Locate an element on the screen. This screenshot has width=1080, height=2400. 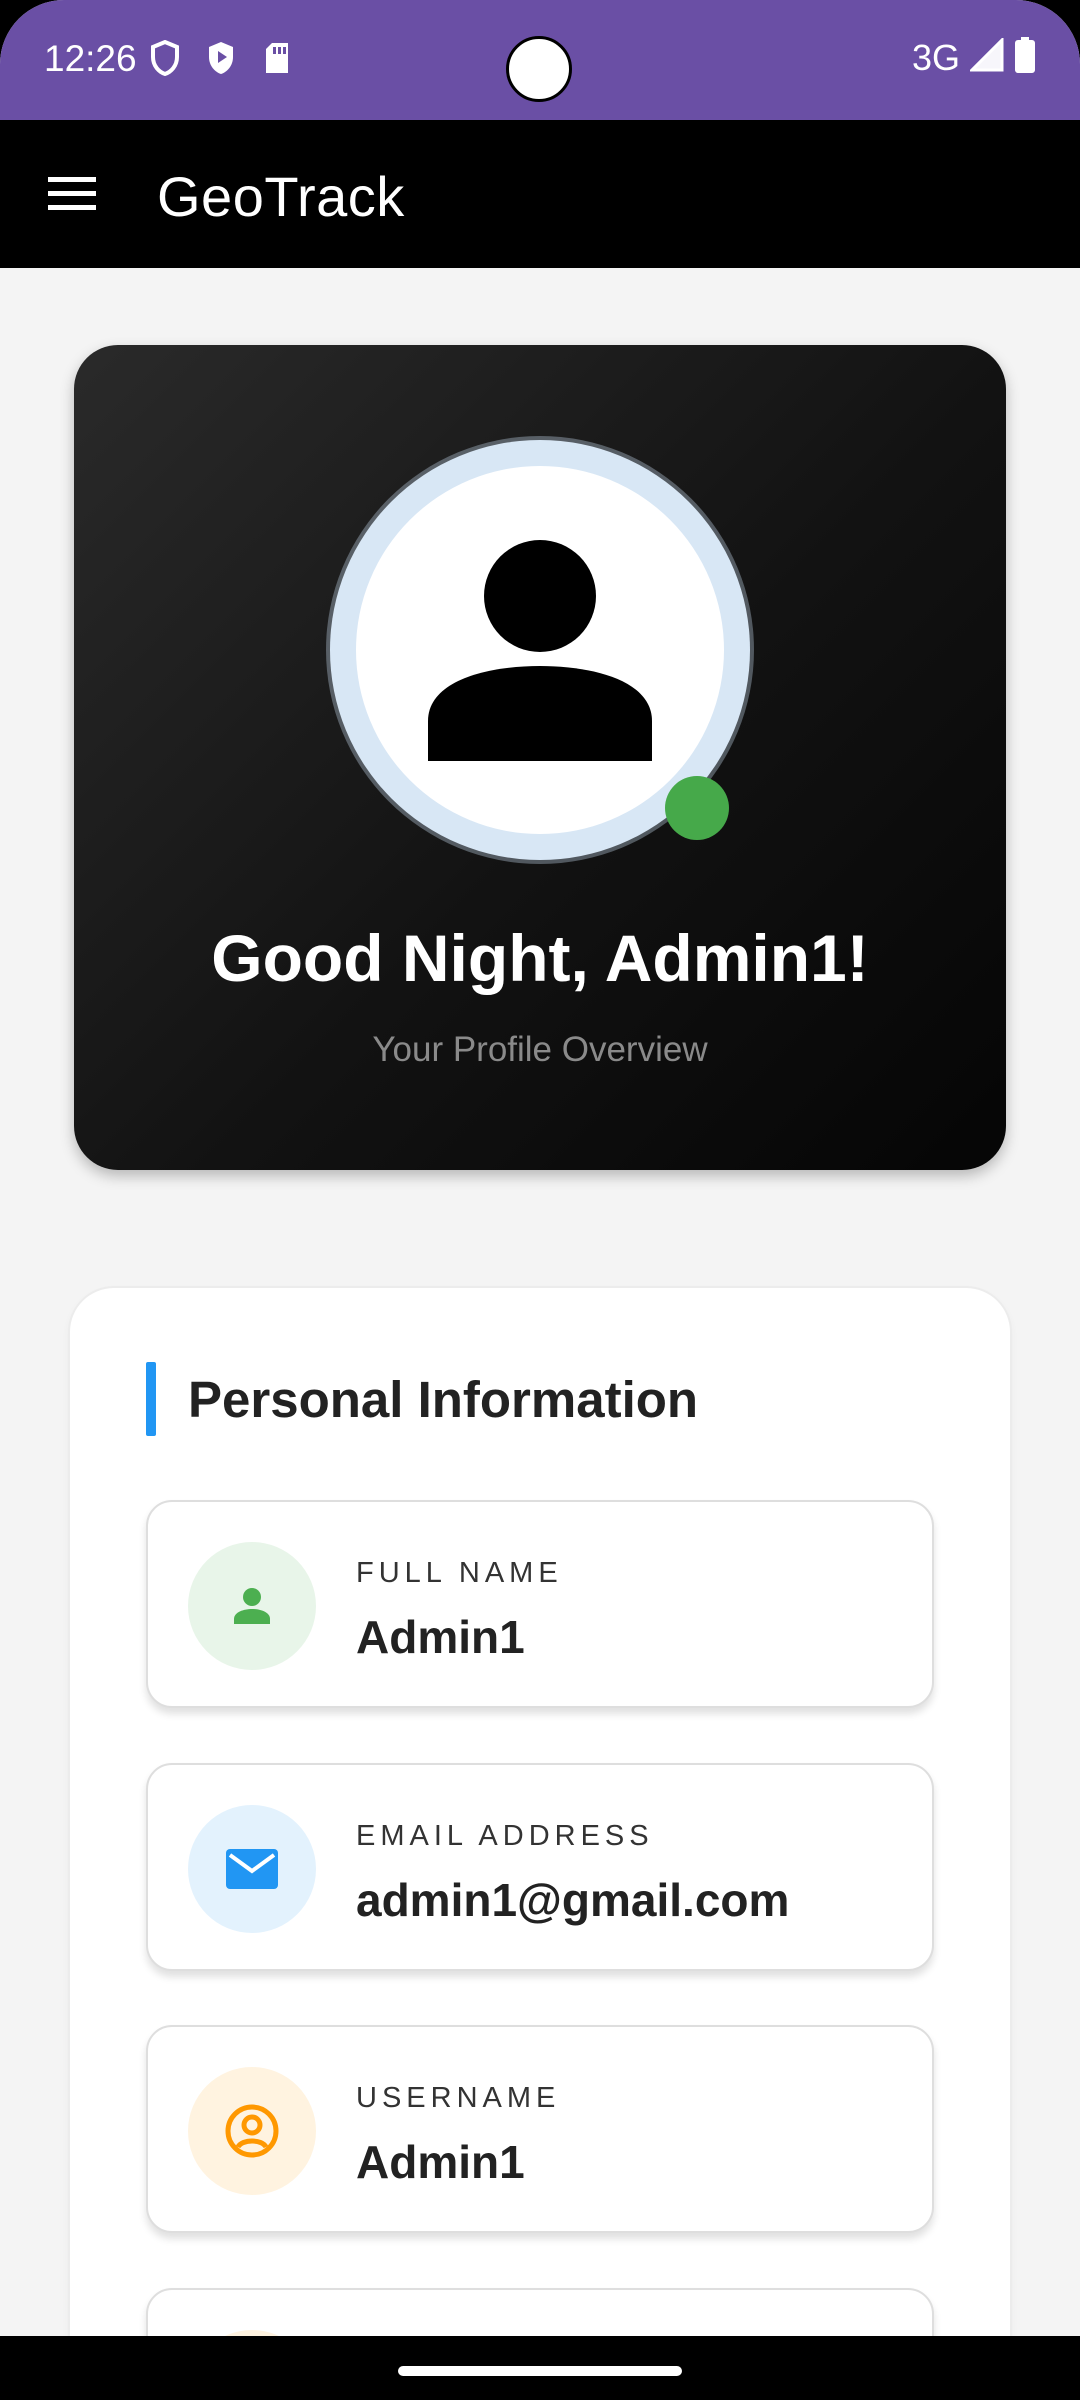
person-placeholder-icon is located at coordinates (540, 650).